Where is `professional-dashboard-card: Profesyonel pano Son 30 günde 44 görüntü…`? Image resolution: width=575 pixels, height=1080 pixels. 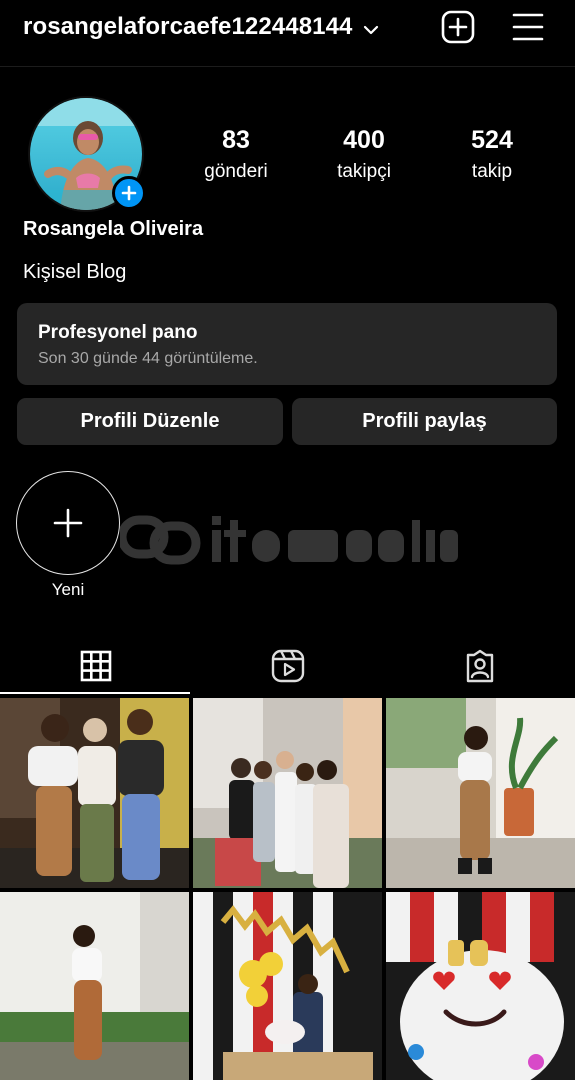
professional-dashboard-card: Profesyonel pano Son 30 günde 44 görüntü… is located at coordinates (287, 344).